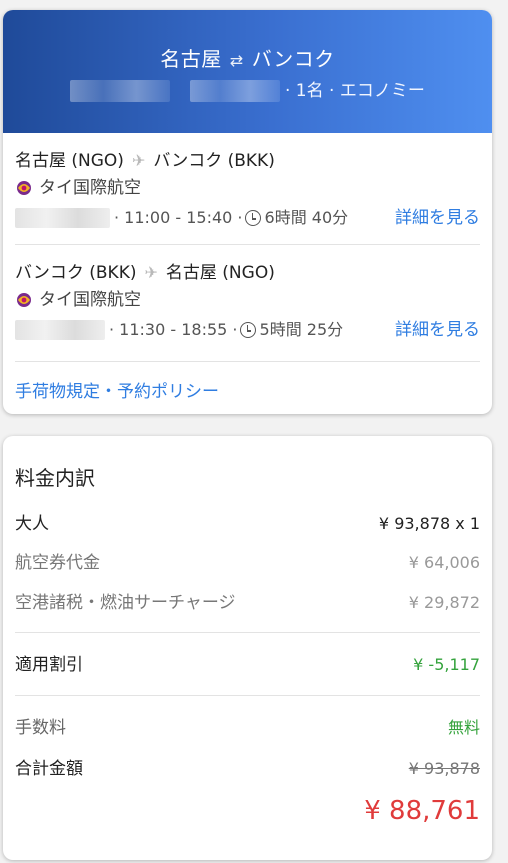  What do you see at coordinates (236, 60) in the screenshot?
I see `swap-icon: ⇄` at bounding box center [236, 60].